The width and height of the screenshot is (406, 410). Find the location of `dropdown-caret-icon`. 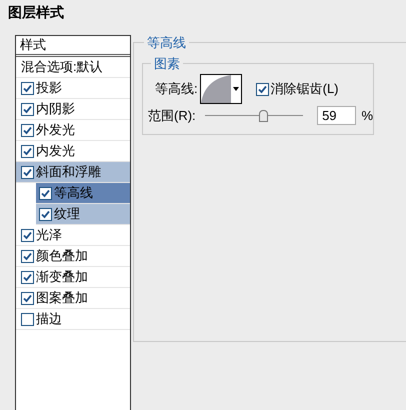

dropdown-caret-icon is located at coordinates (235, 89).